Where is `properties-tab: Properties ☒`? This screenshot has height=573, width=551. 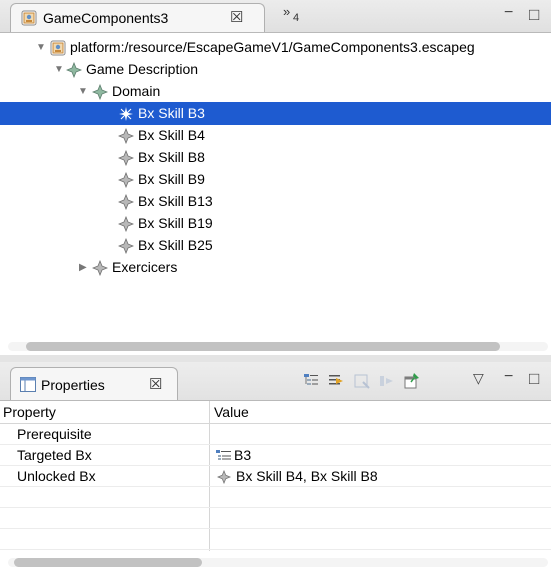
properties-tab: Properties ☒ is located at coordinates (94, 383).